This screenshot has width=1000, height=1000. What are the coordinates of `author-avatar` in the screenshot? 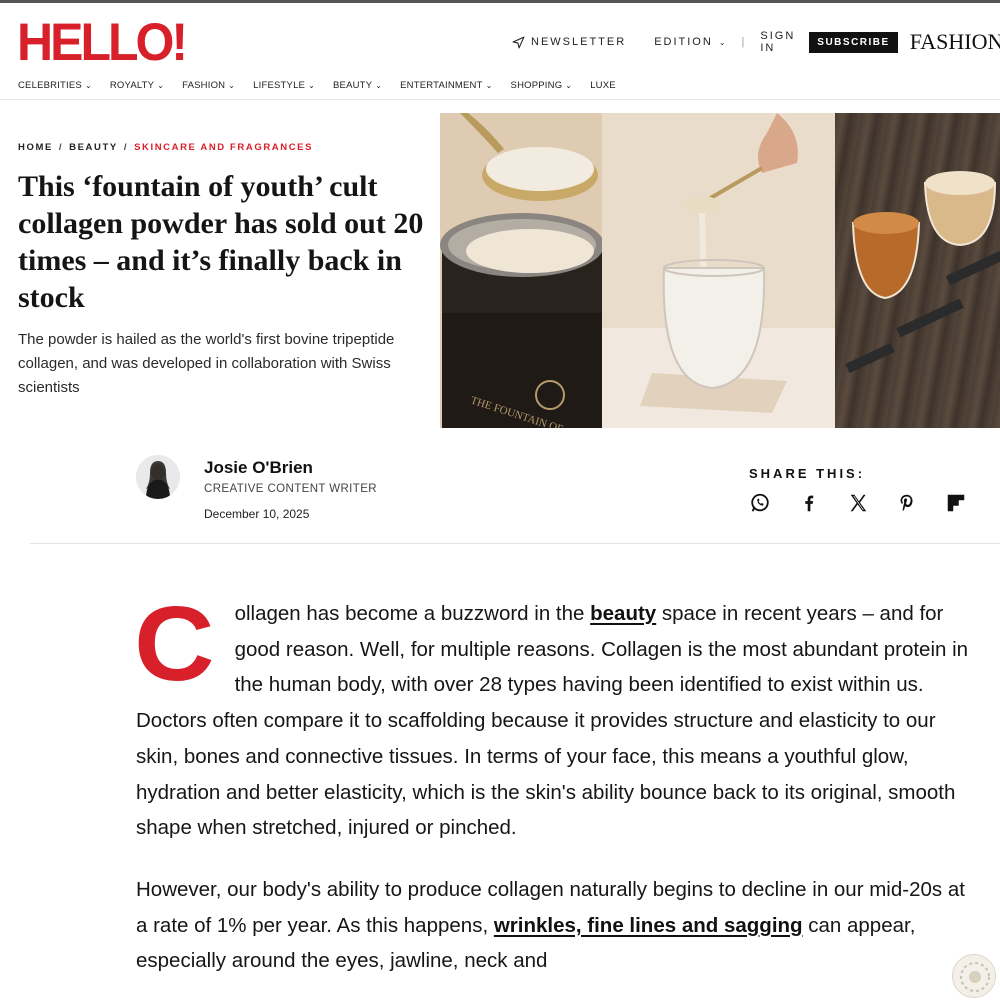 It's located at (158, 477).